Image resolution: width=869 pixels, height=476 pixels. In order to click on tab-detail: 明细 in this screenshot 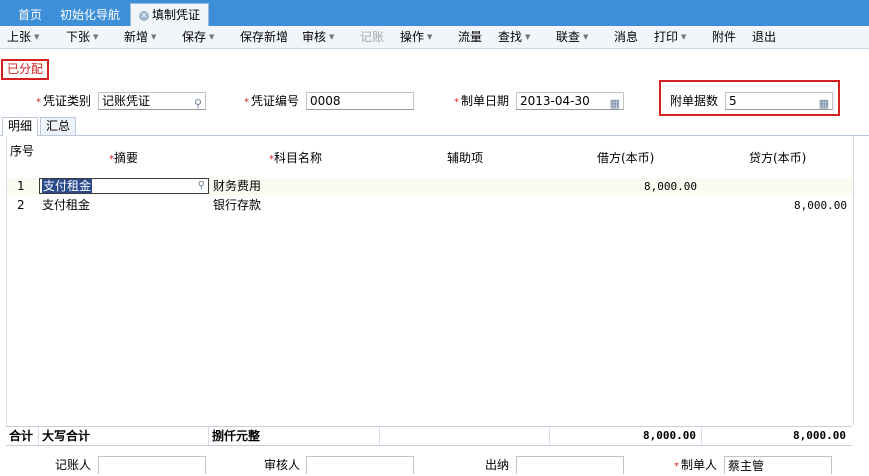, I will do `click(20, 126)`.